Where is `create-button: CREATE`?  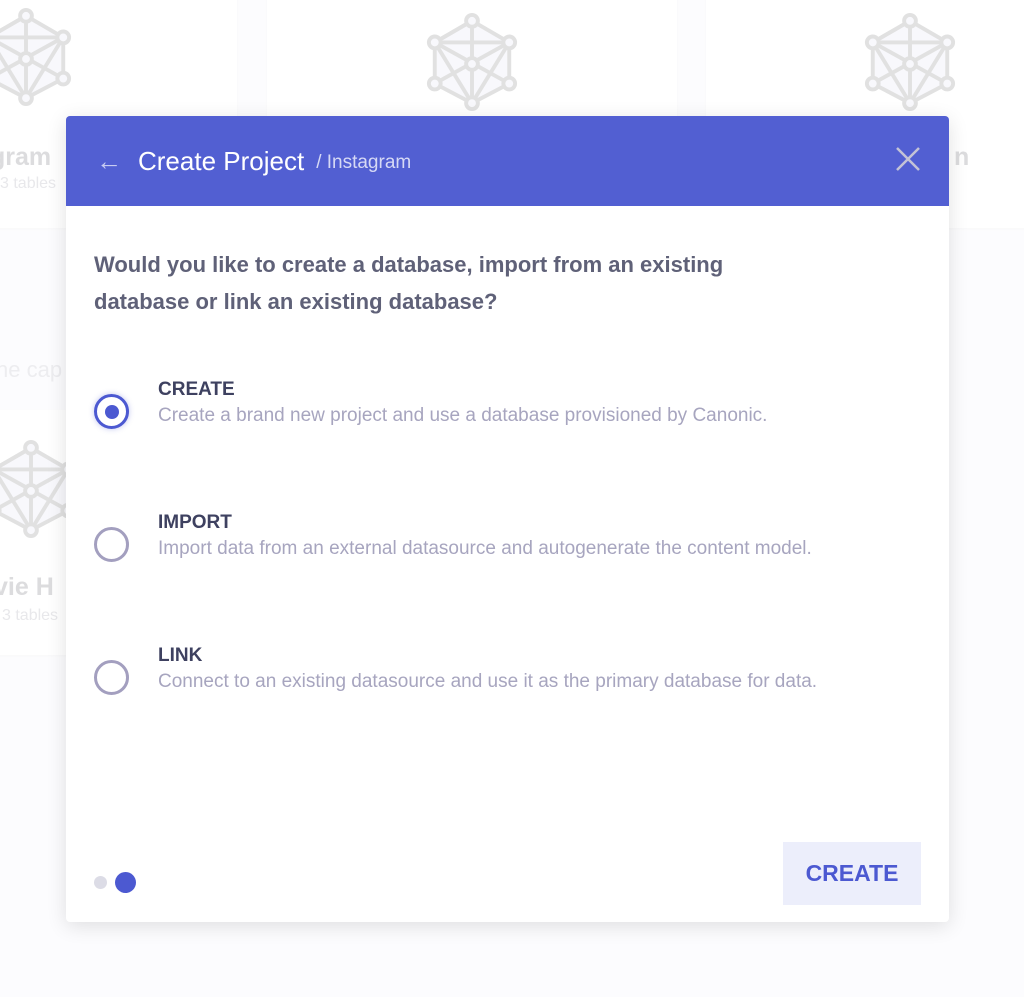
create-button: CREATE is located at coordinates (852, 873).